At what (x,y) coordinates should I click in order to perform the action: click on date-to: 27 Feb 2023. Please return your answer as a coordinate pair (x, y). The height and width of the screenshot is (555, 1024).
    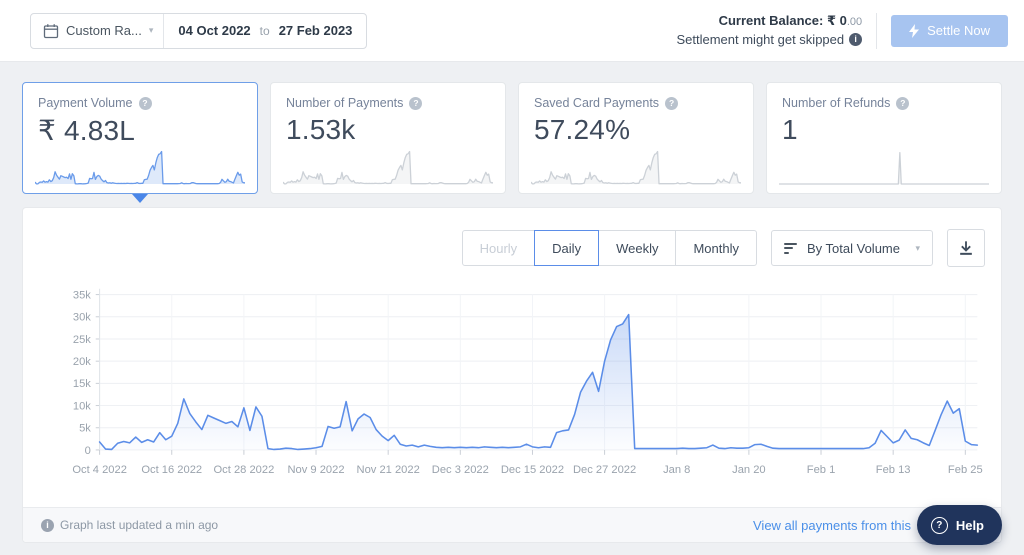
    Looking at the image, I should click on (316, 30).